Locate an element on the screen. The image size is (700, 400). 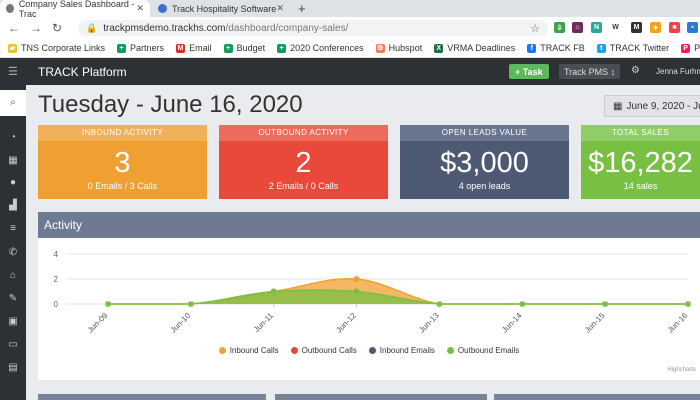
card-value: 3 is located at coordinates (122, 163).